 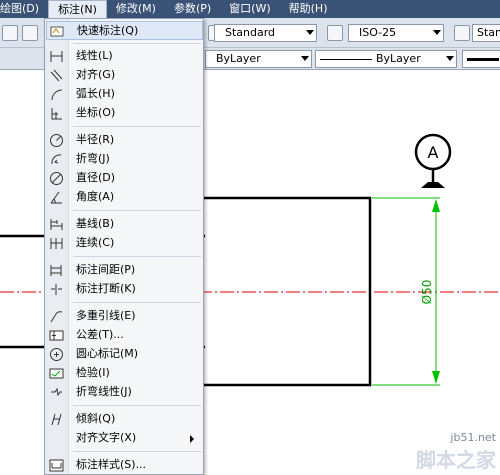 I want to click on ordinate-icon, so click(x=56, y=114).